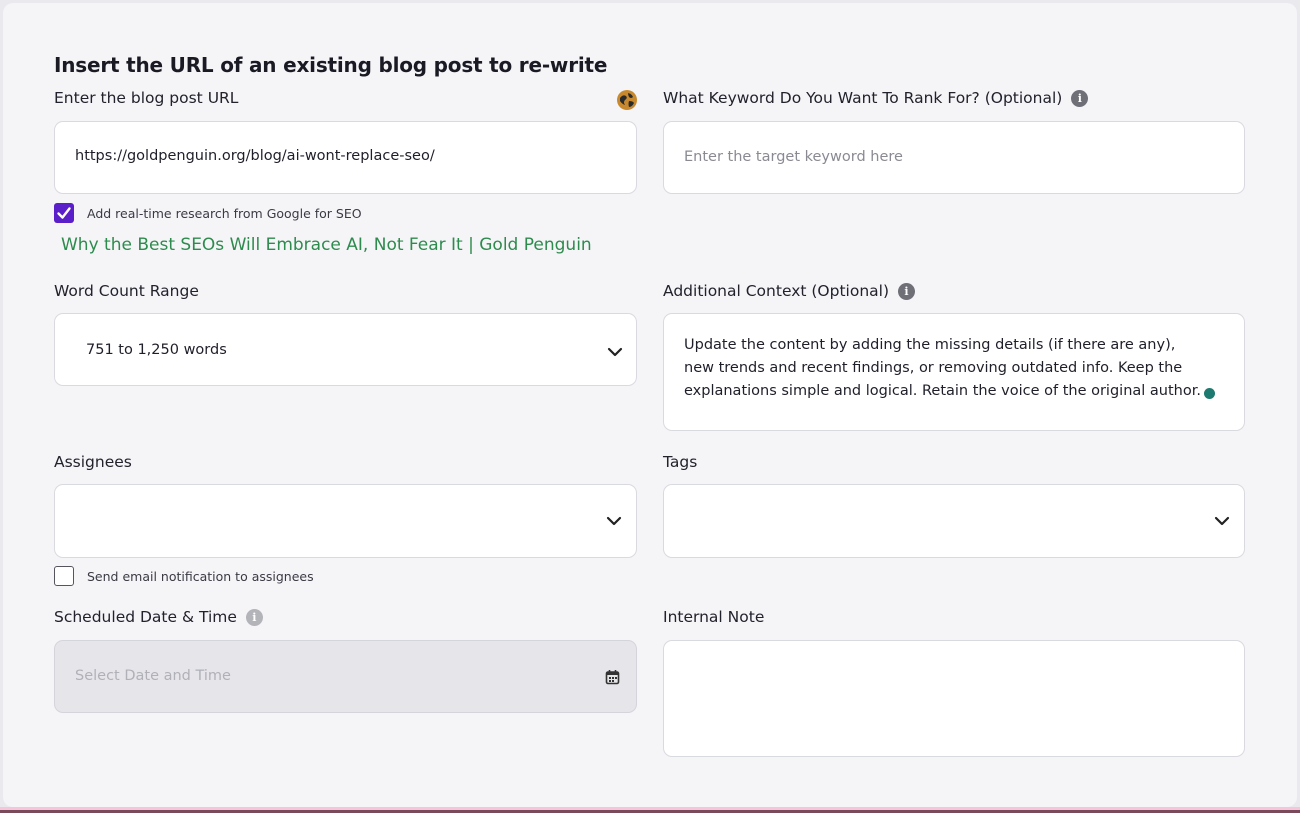 Image resolution: width=1300 pixels, height=813 pixels. I want to click on check-icon, so click(64, 213).